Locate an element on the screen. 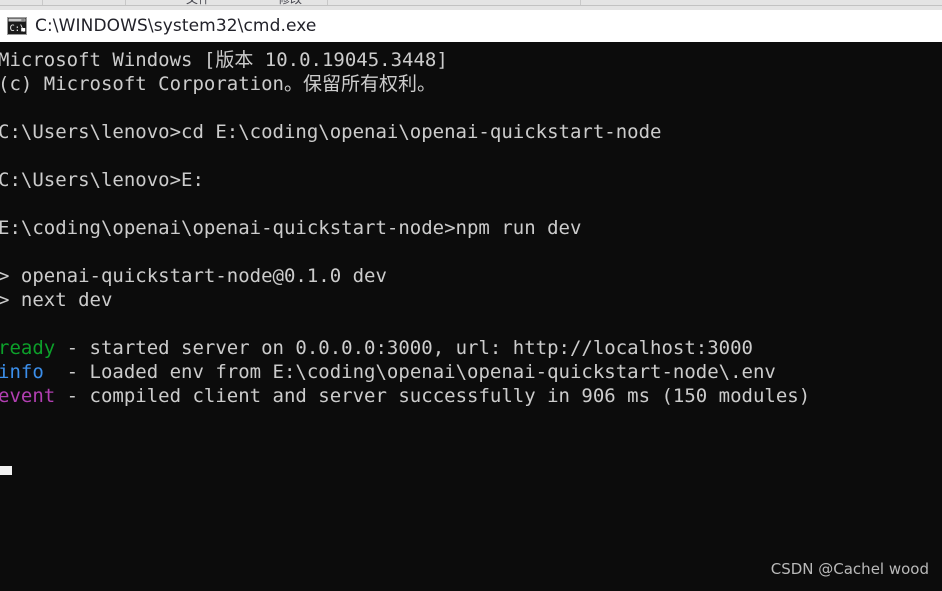  background-header-rule is located at coordinates (471, 5).